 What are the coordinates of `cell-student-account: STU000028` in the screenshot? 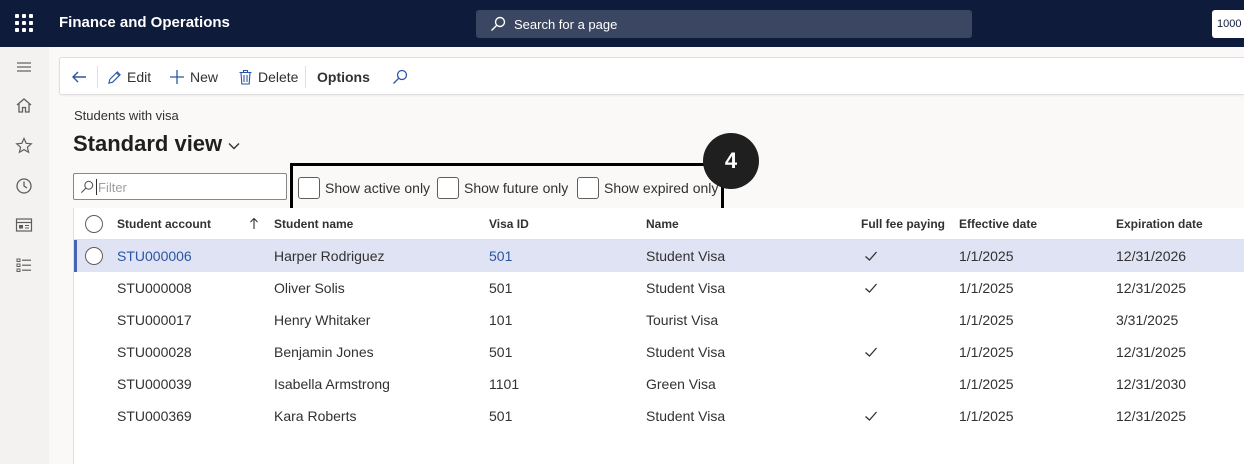 It's located at (154, 352).